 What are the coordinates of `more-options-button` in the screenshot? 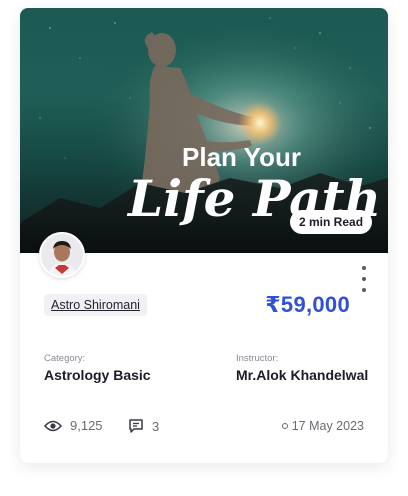 It's located at (364, 279).